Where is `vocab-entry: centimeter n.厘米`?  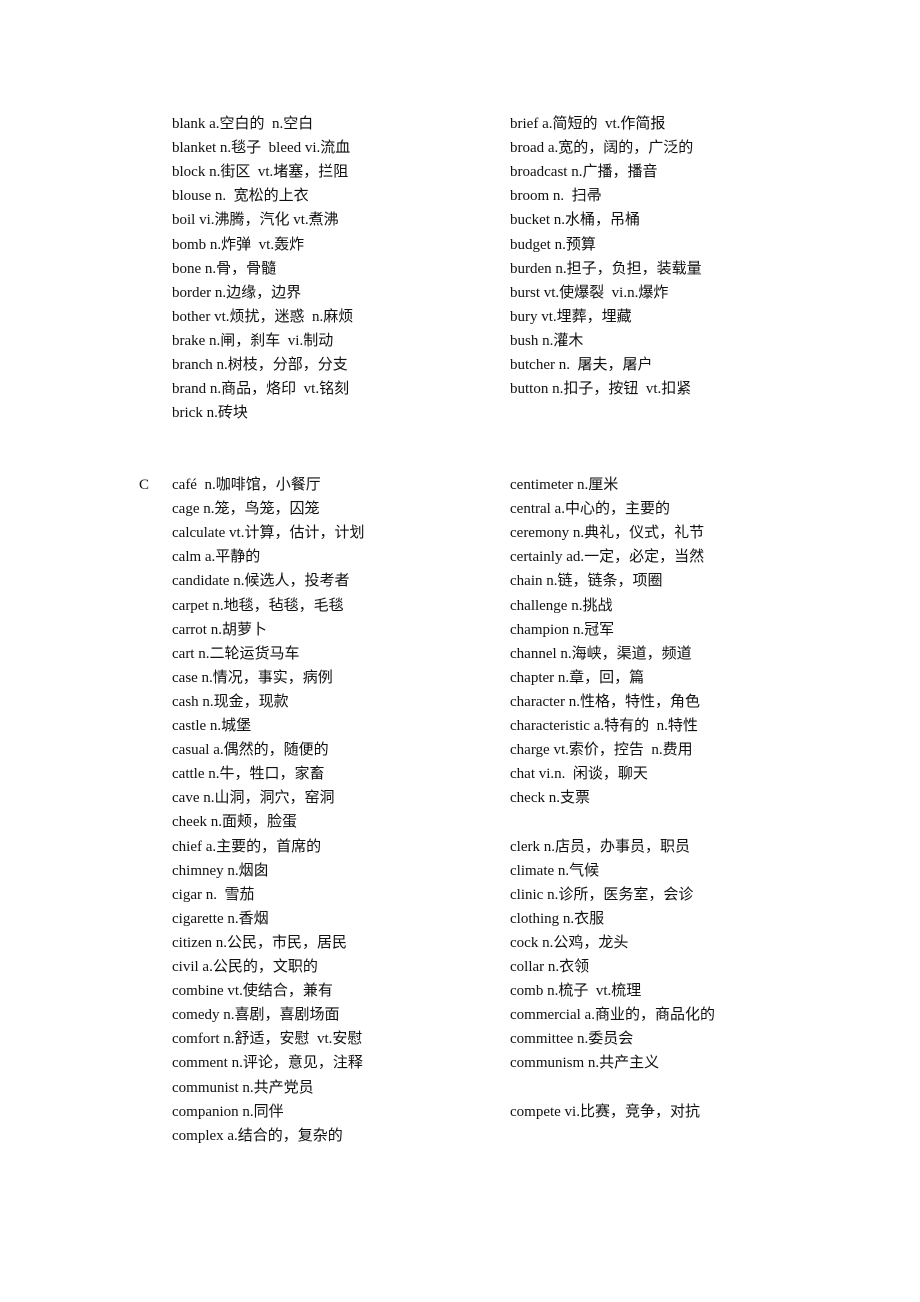
vocab-entry: centimeter n.厘米 is located at coordinates (564, 485).